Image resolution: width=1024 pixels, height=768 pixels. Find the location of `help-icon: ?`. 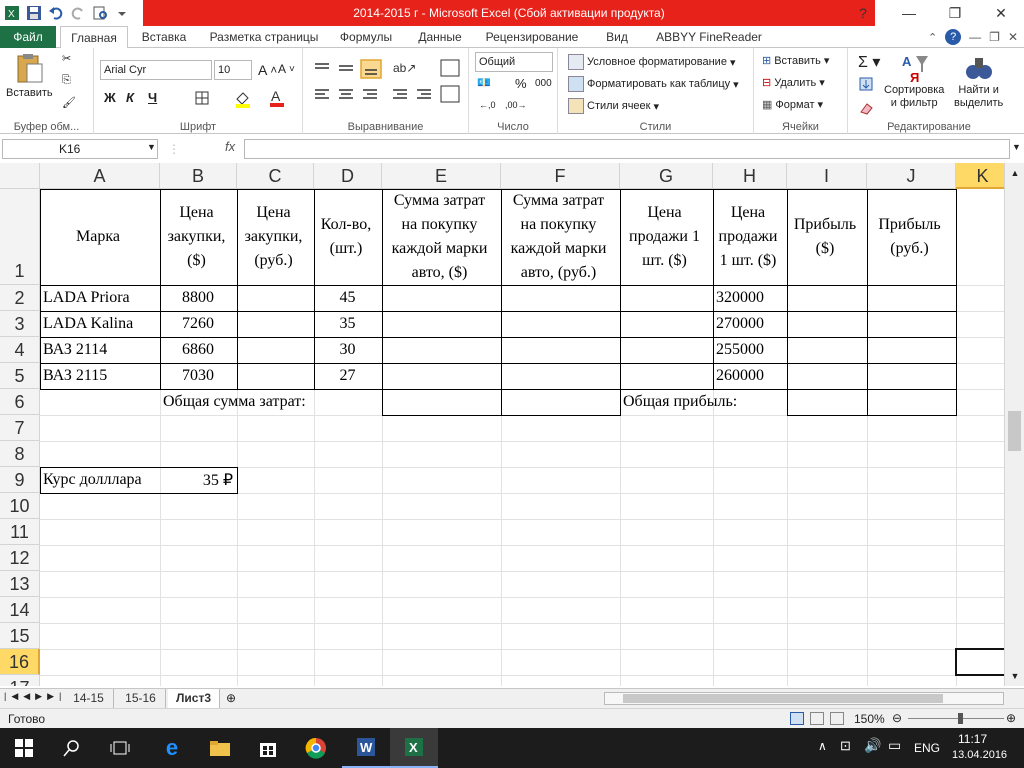

help-icon: ? is located at coordinates (953, 37).